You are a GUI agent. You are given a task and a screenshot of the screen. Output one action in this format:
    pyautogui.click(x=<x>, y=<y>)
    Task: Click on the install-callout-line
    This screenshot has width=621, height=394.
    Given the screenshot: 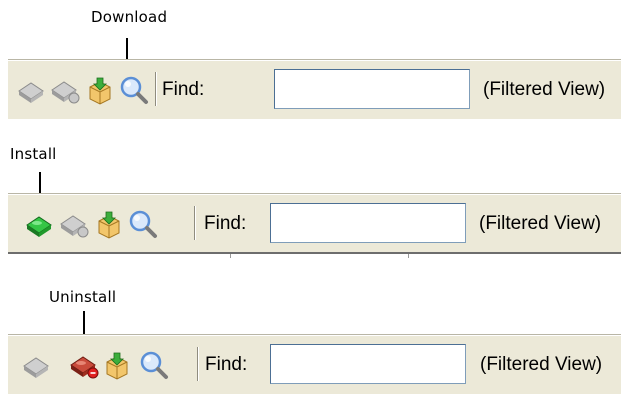 What is the action you would take?
    pyautogui.click(x=40, y=183)
    